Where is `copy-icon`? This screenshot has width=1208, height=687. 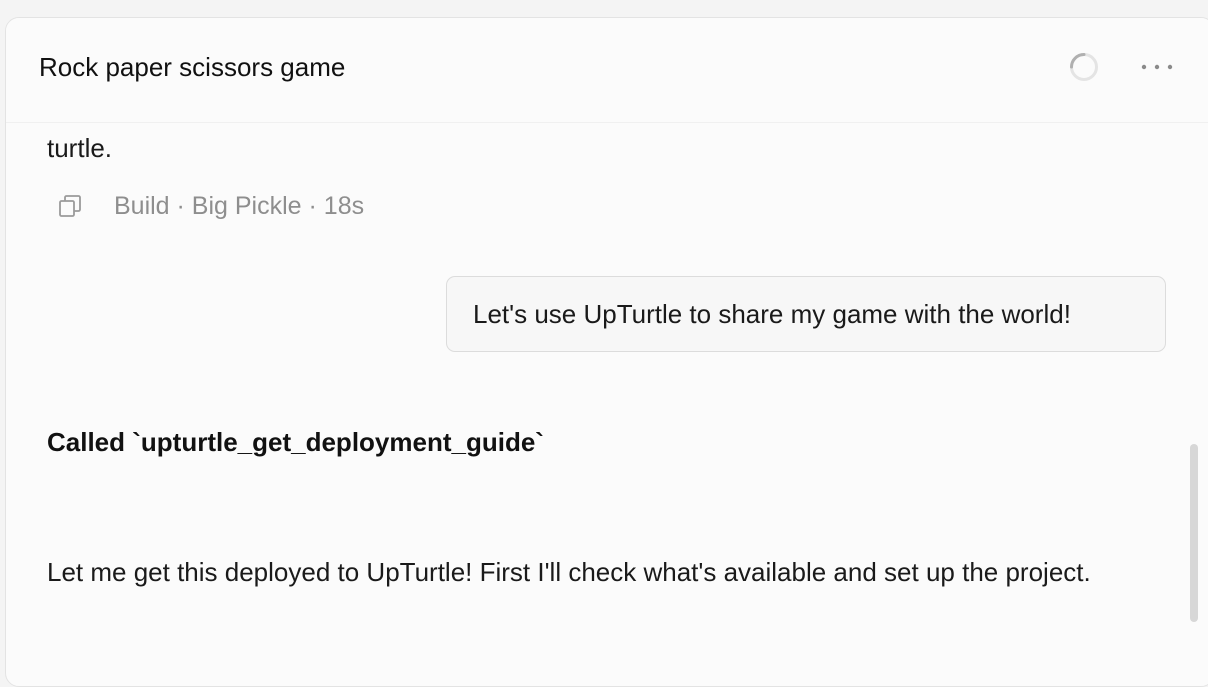
copy-icon is located at coordinates (70, 206).